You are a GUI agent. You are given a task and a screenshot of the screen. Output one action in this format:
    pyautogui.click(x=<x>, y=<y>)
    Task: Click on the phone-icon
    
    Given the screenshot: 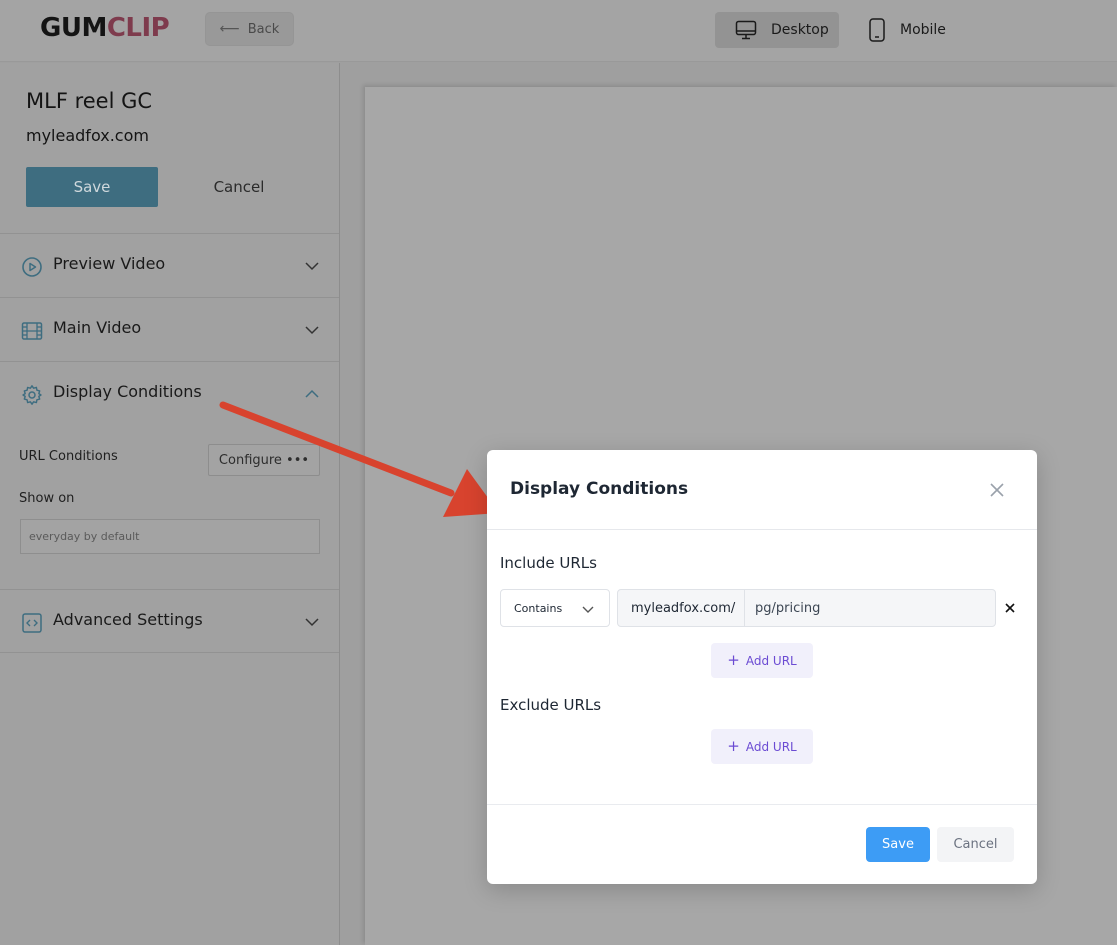 What is the action you would take?
    pyautogui.click(x=877, y=30)
    